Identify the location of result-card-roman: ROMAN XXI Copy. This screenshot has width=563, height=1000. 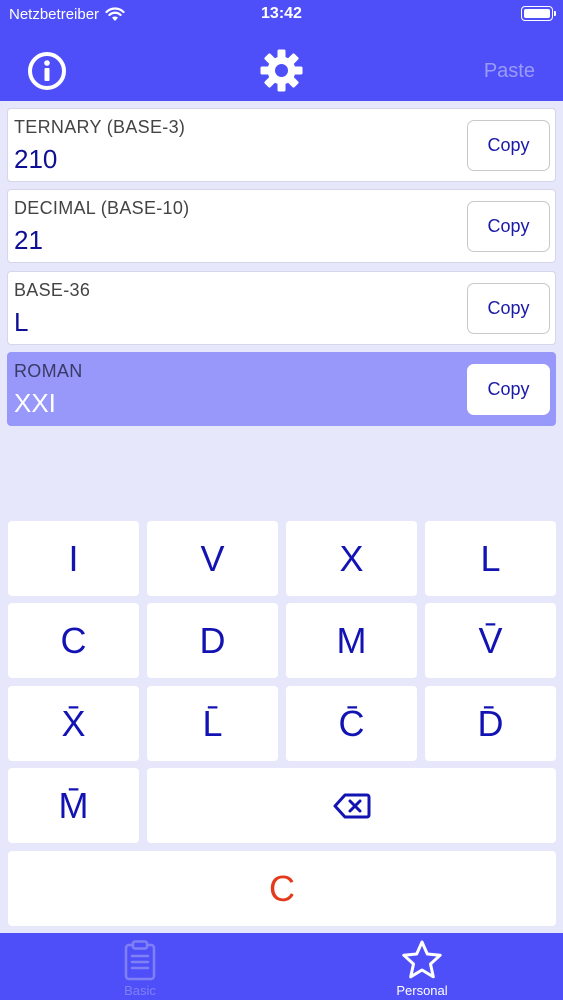
(281, 389).